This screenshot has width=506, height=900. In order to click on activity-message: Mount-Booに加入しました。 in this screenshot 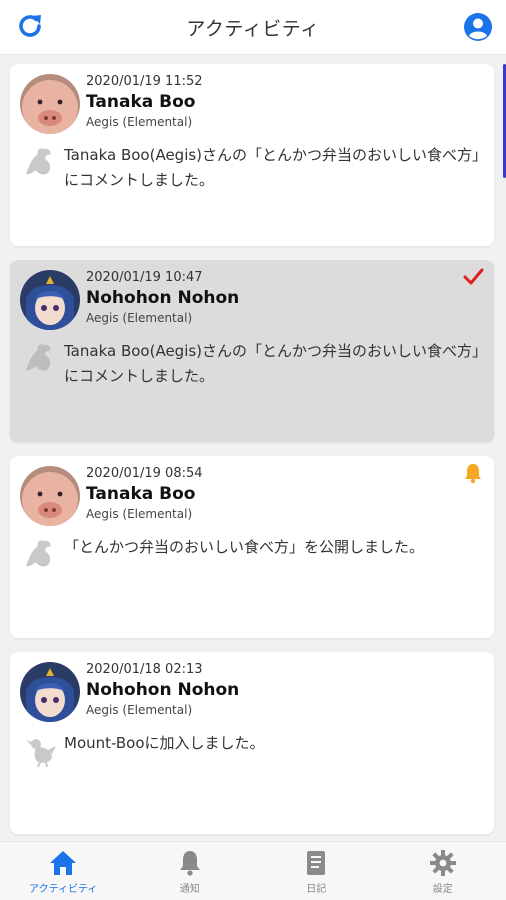, I will do `click(164, 743)`.